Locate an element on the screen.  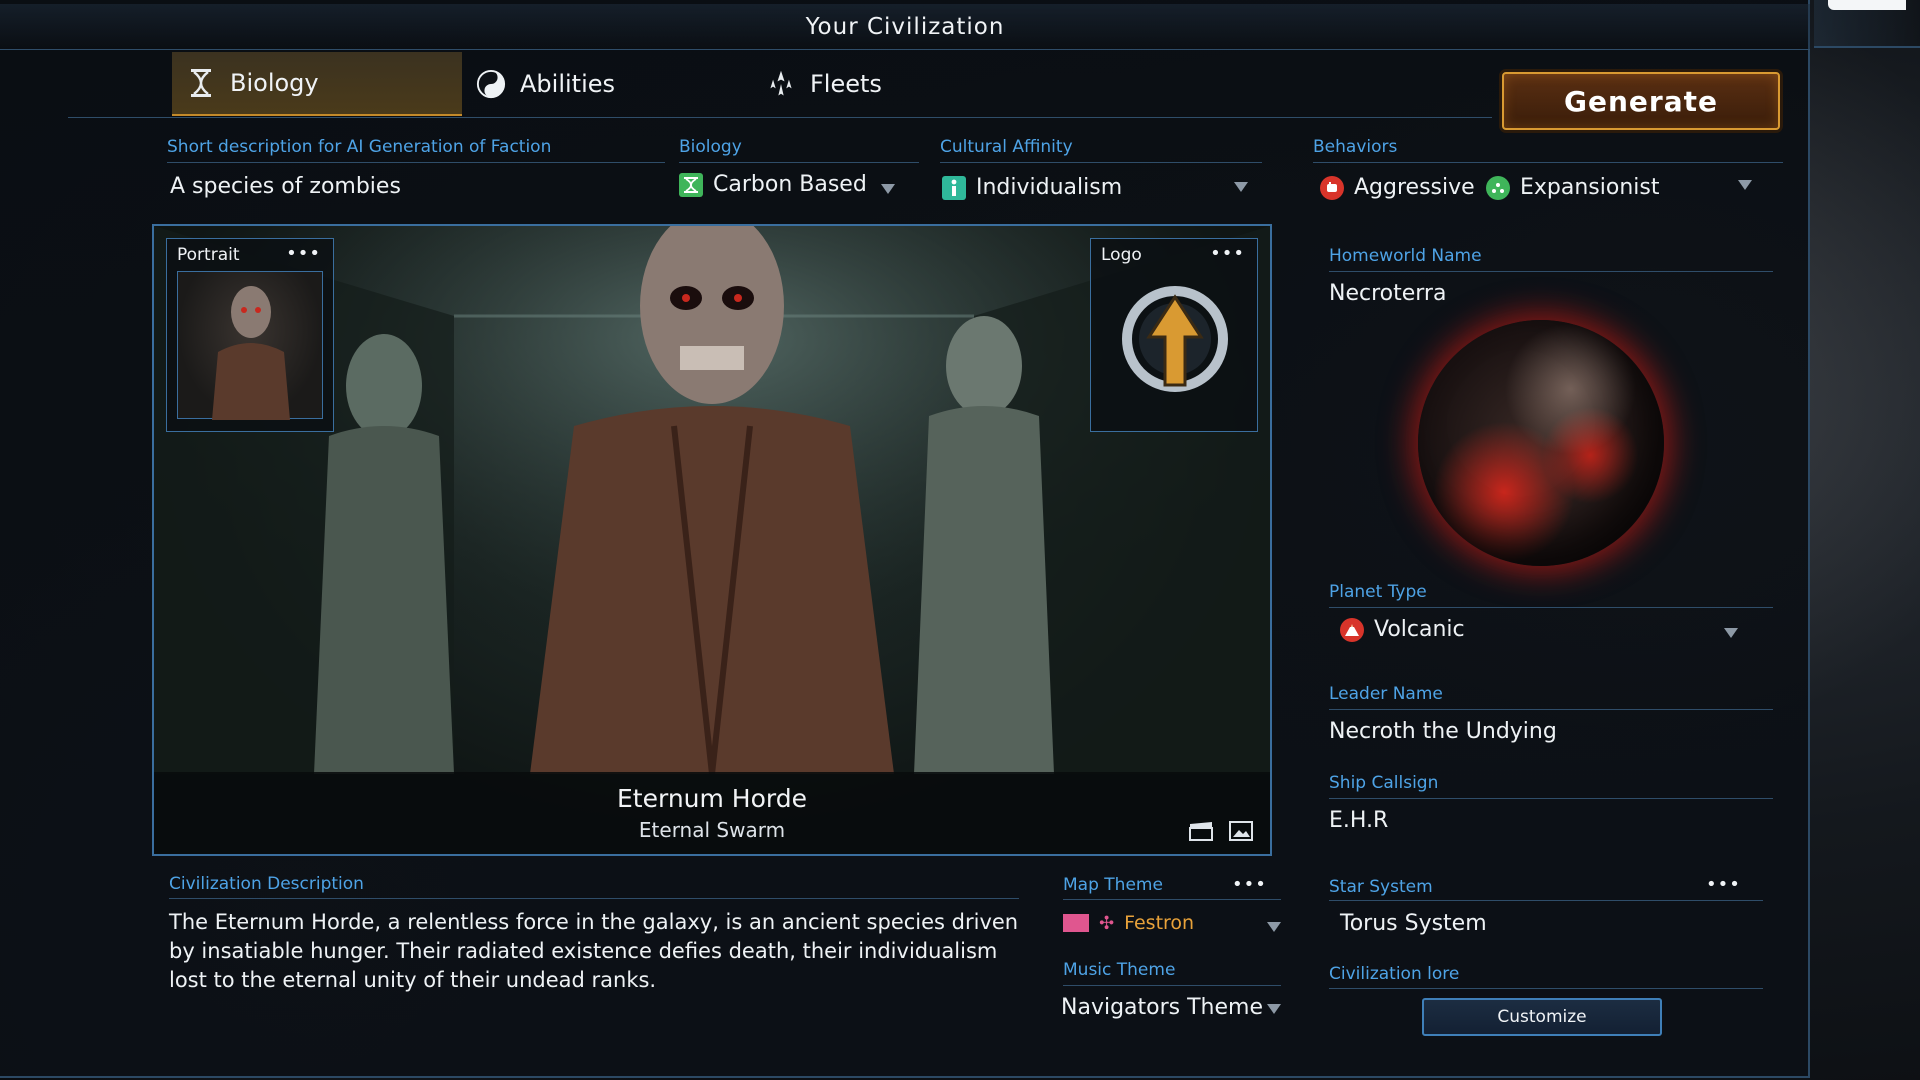
map-theme-select: ✣ Festron is located at coordinates (1128, 923).